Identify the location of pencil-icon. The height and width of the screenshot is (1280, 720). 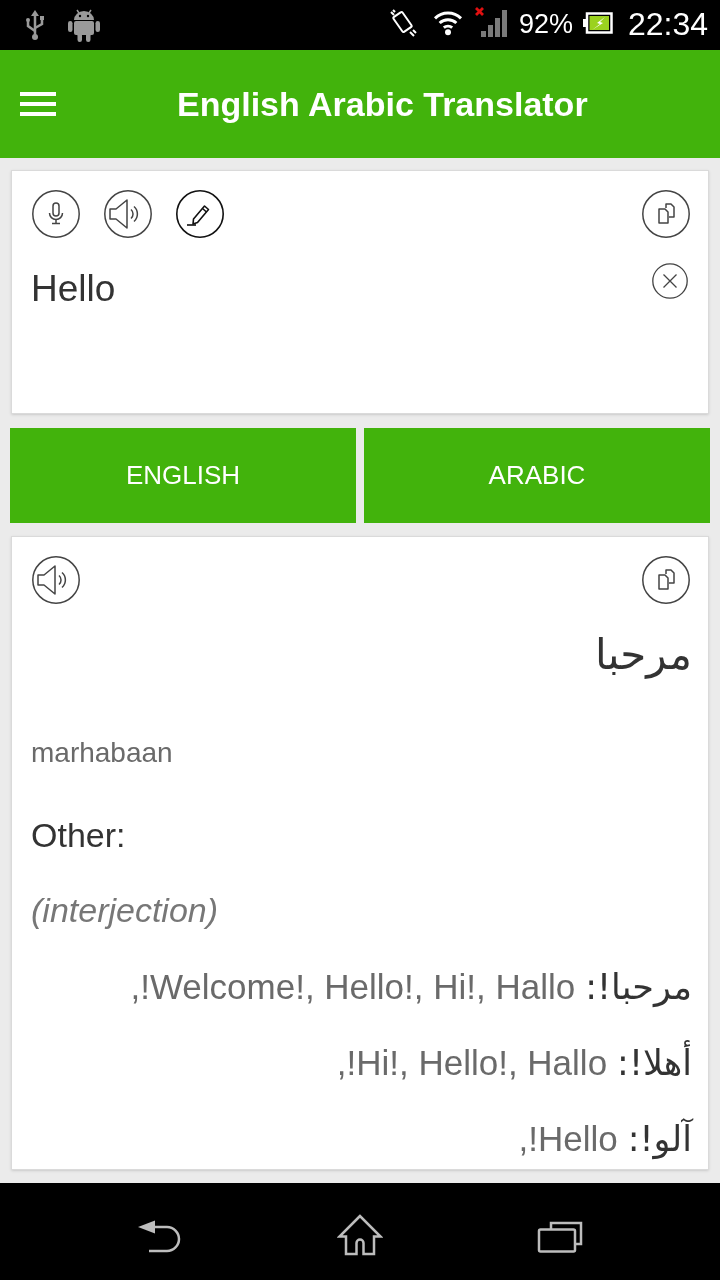
(200, 214).